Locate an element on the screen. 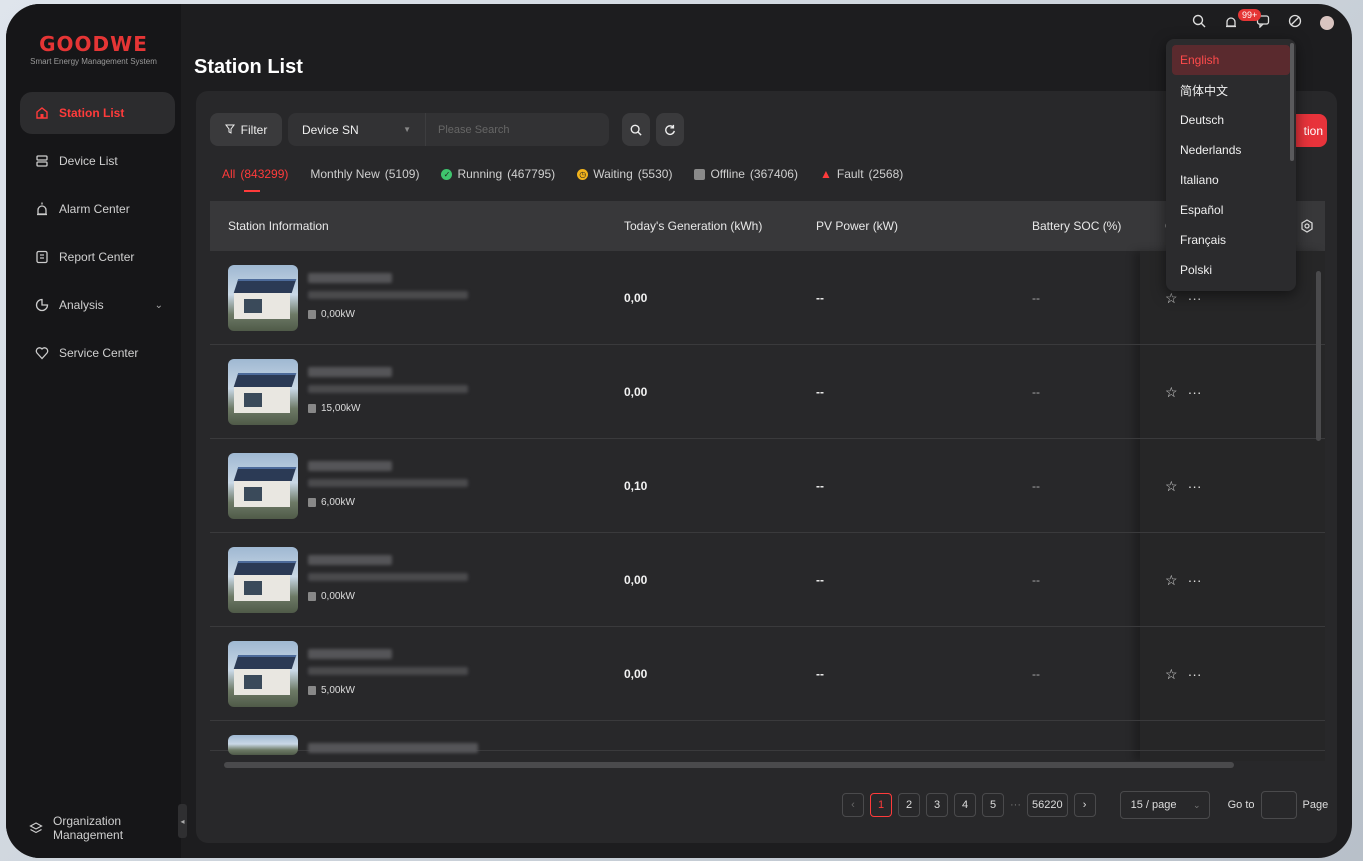 This screenshot has width=1363, height=861. avatar is located at coordinates (1327, 22).